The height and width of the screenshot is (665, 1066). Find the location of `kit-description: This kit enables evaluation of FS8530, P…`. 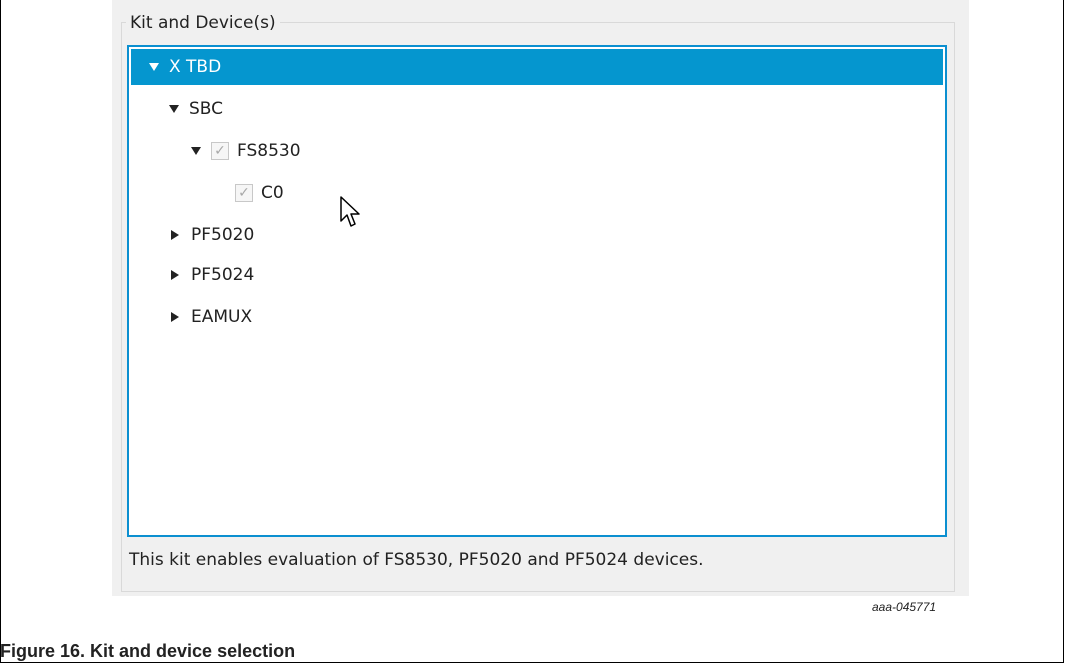

kit-description: This kit enables evaluation of FS8530, P… is located at coordinates (416, 560).